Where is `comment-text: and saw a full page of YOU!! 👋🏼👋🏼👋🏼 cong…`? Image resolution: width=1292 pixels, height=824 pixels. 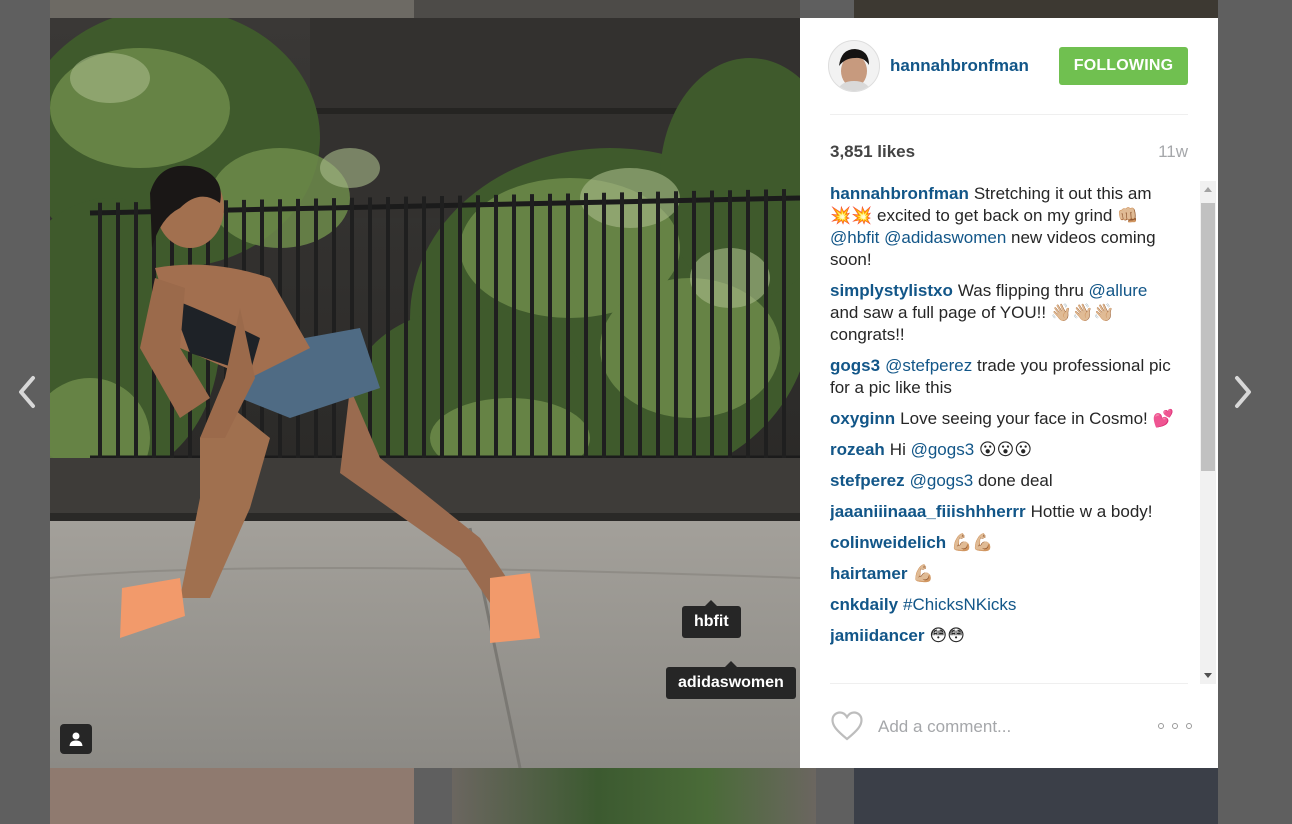 comment-text: and saw a full page of YOU!! 👋🏼👋🏼👋🏼 cong… is located at coordinates (972, 323).